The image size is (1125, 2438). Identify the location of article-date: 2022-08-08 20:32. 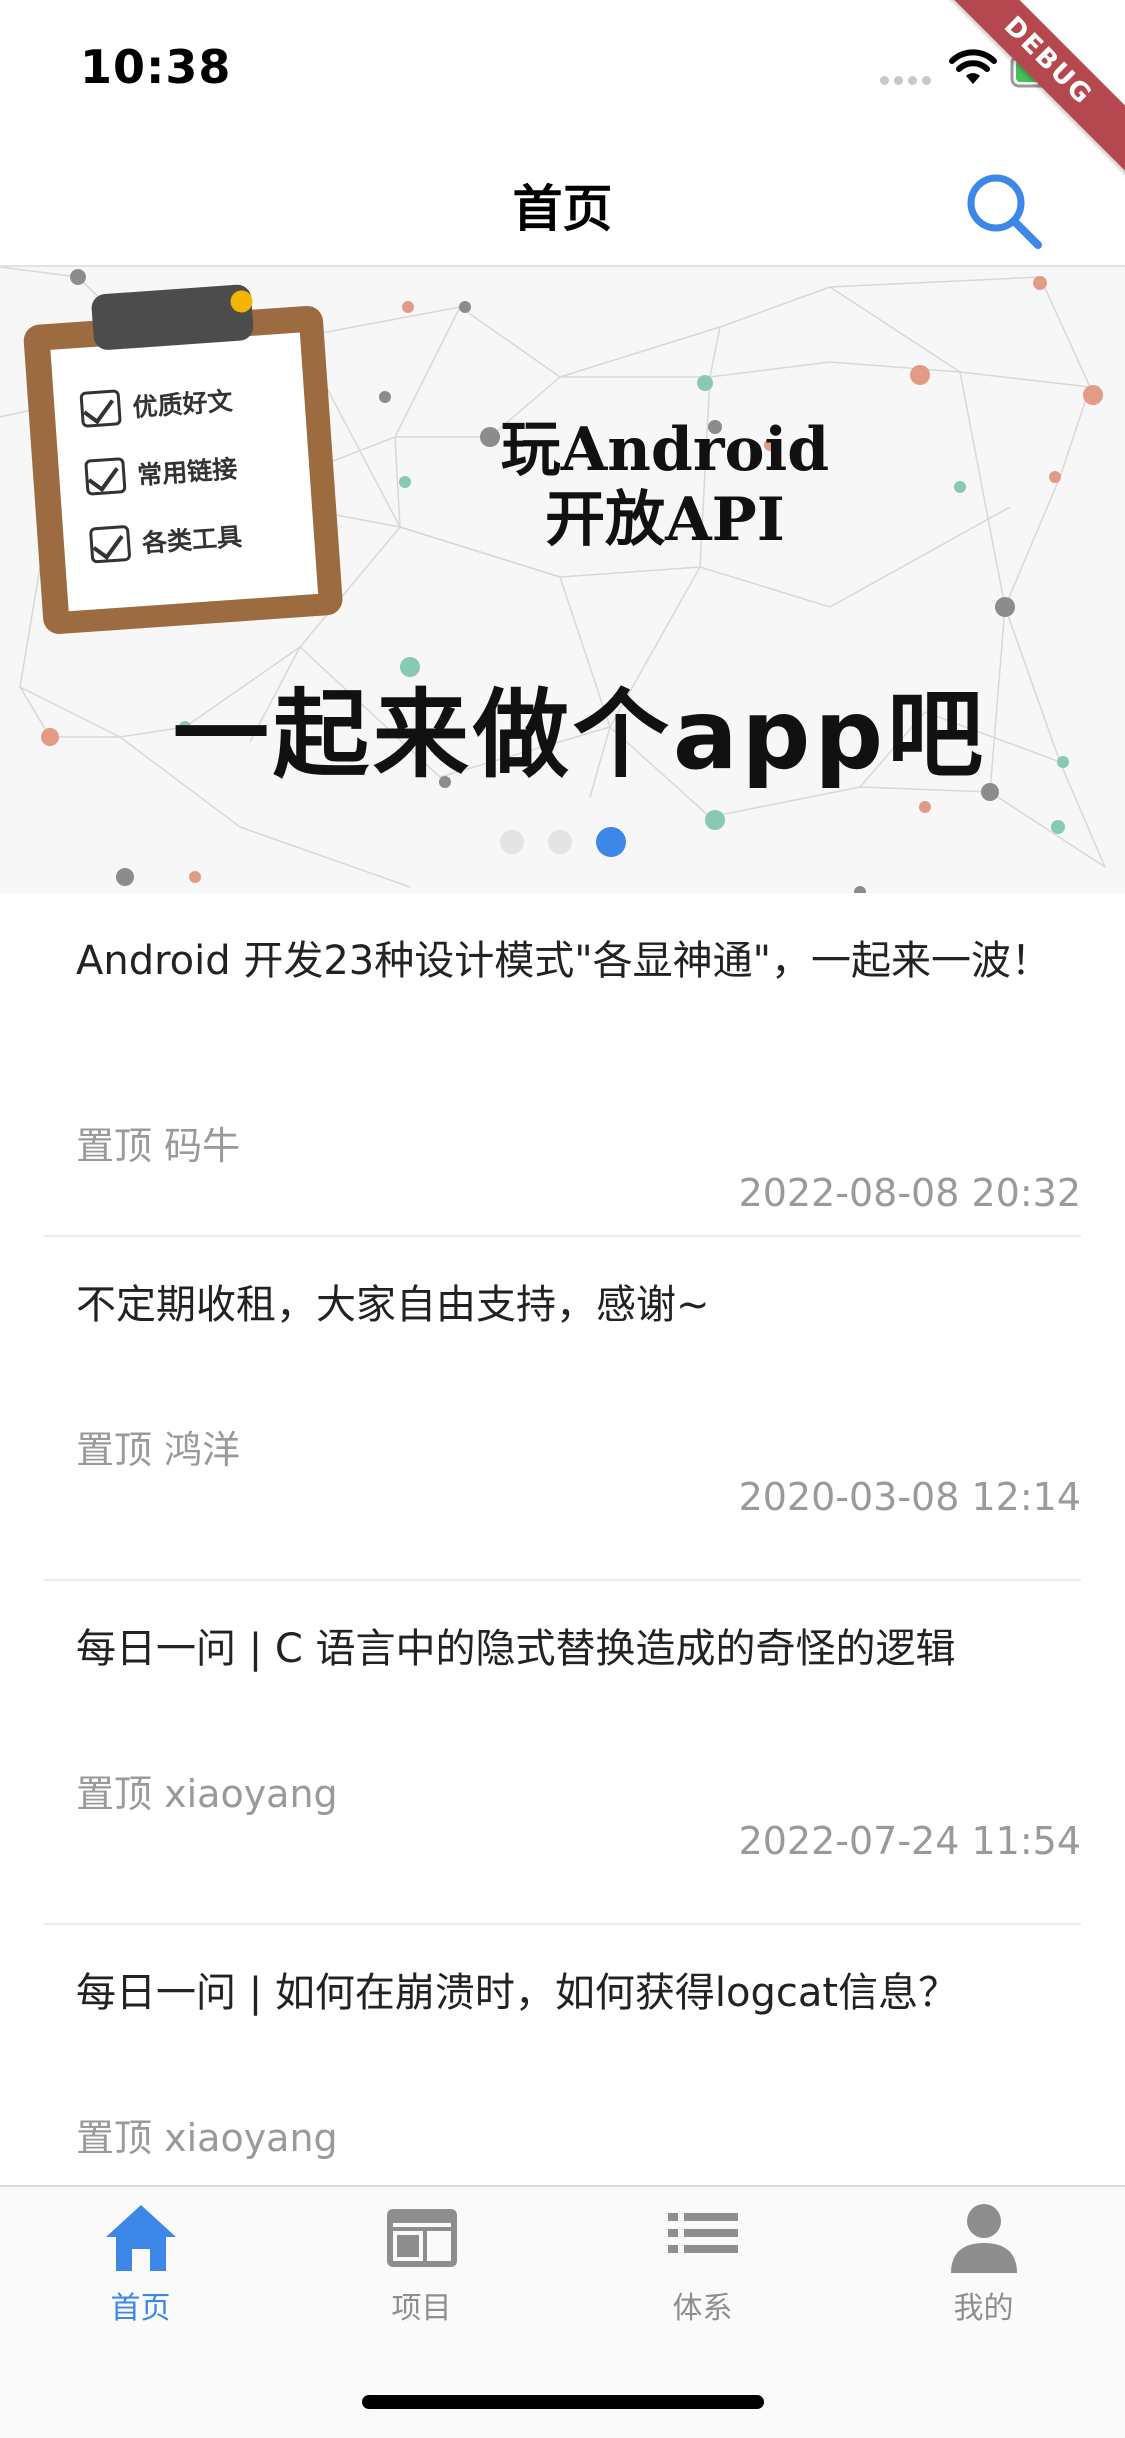
(909, 1193).